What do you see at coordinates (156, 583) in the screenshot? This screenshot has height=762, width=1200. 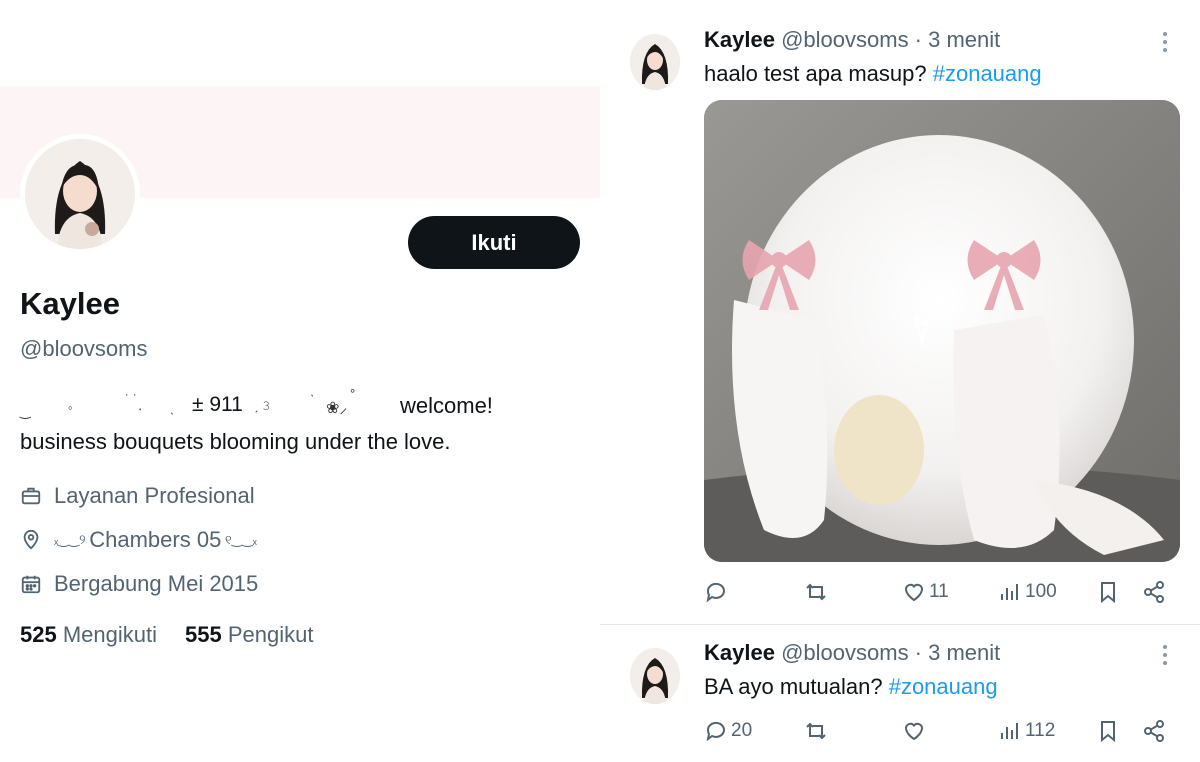 I see `joined-label: Bergabung Mei 2015` at bounding box center [156, 583].